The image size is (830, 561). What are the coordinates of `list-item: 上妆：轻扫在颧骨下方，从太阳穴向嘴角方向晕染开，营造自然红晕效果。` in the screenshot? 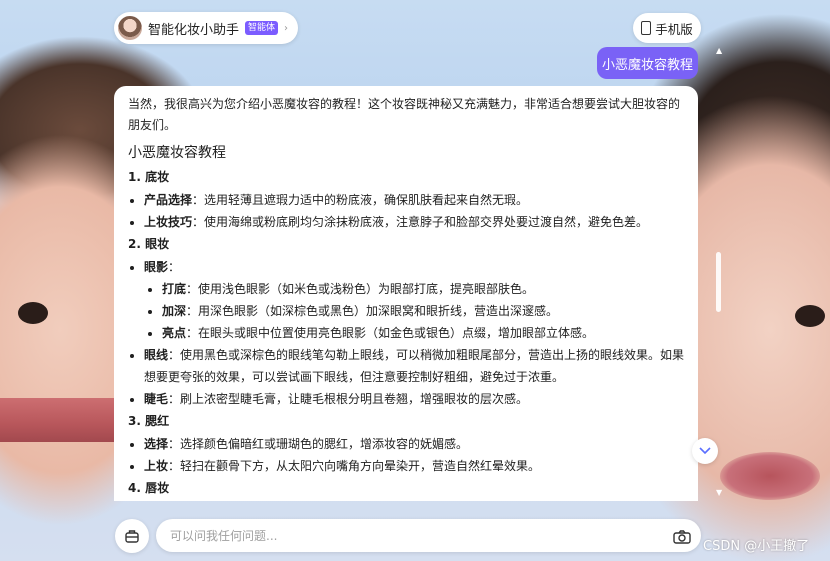 It's located at (415, 466).